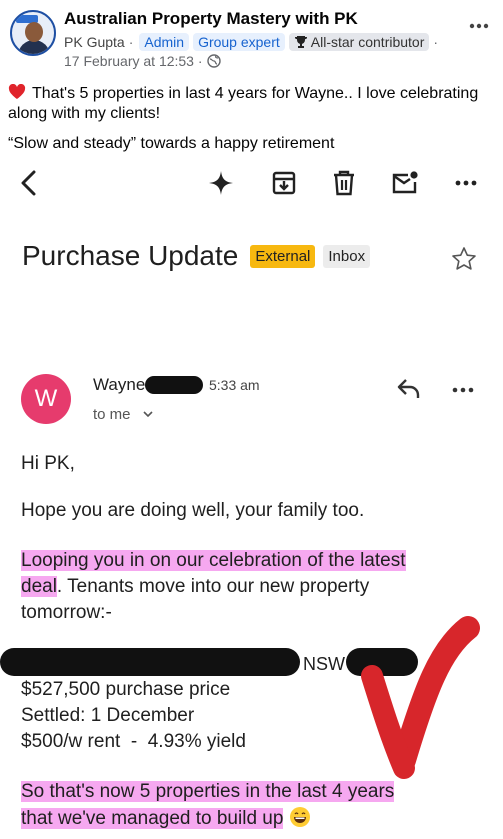  Describe the element at coordinates (133, 741) in the screenshot. I see `rent-yield: $500/w rent - 4.93% yield` at that location.